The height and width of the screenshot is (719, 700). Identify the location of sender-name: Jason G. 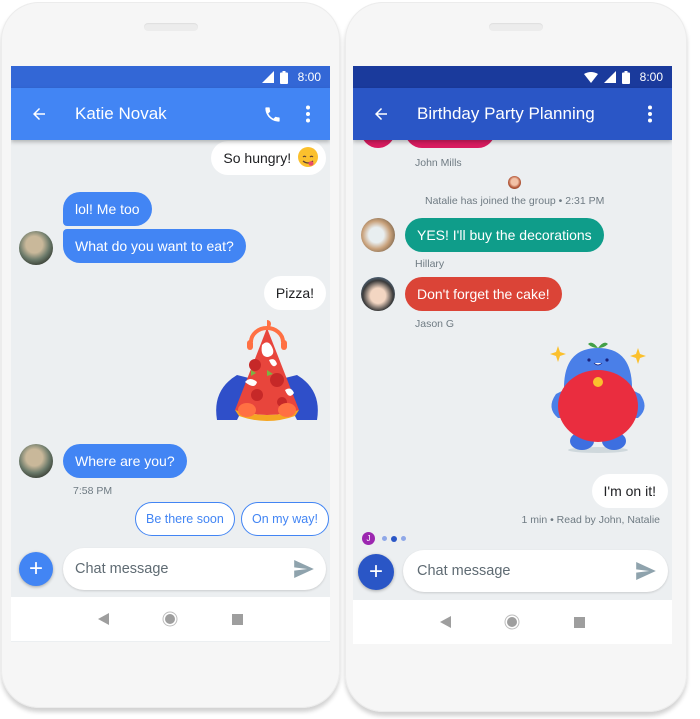
(435, 324).